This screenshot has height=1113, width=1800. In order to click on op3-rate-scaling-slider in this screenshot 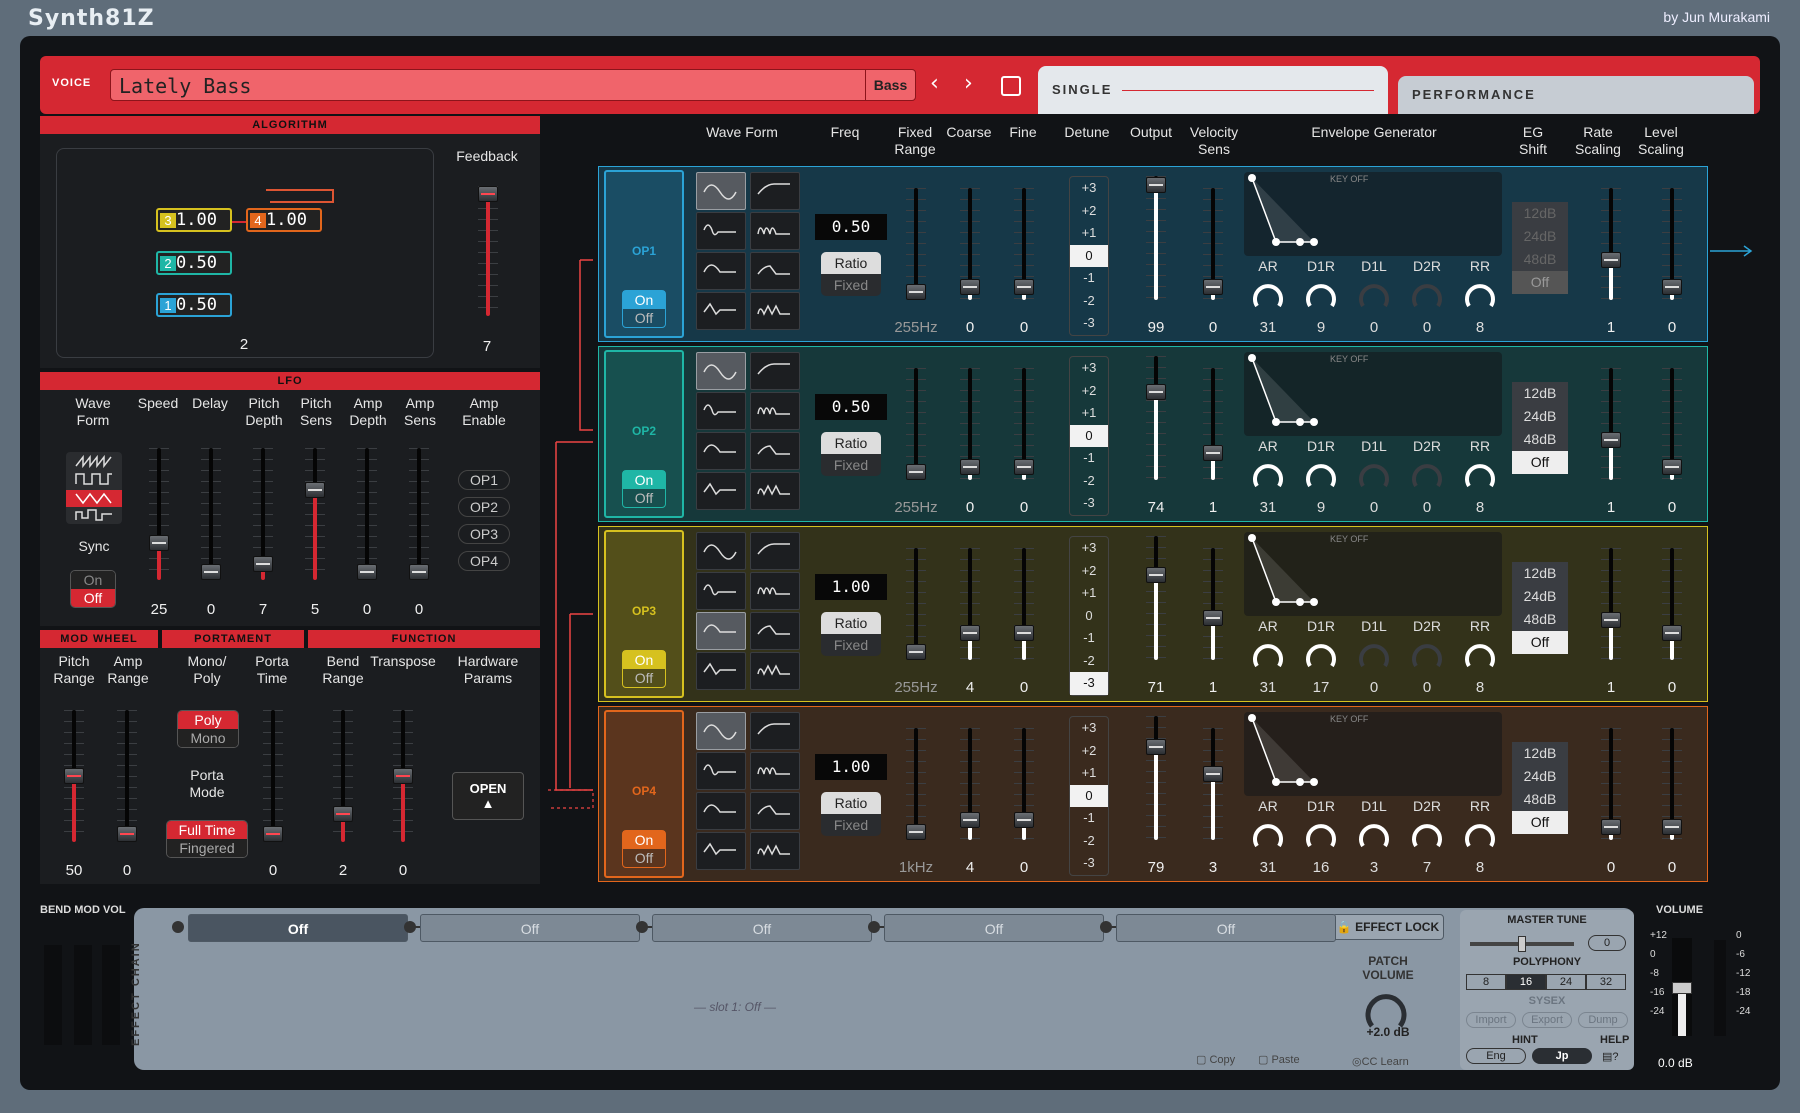, I will do `click(1611, 604)`.